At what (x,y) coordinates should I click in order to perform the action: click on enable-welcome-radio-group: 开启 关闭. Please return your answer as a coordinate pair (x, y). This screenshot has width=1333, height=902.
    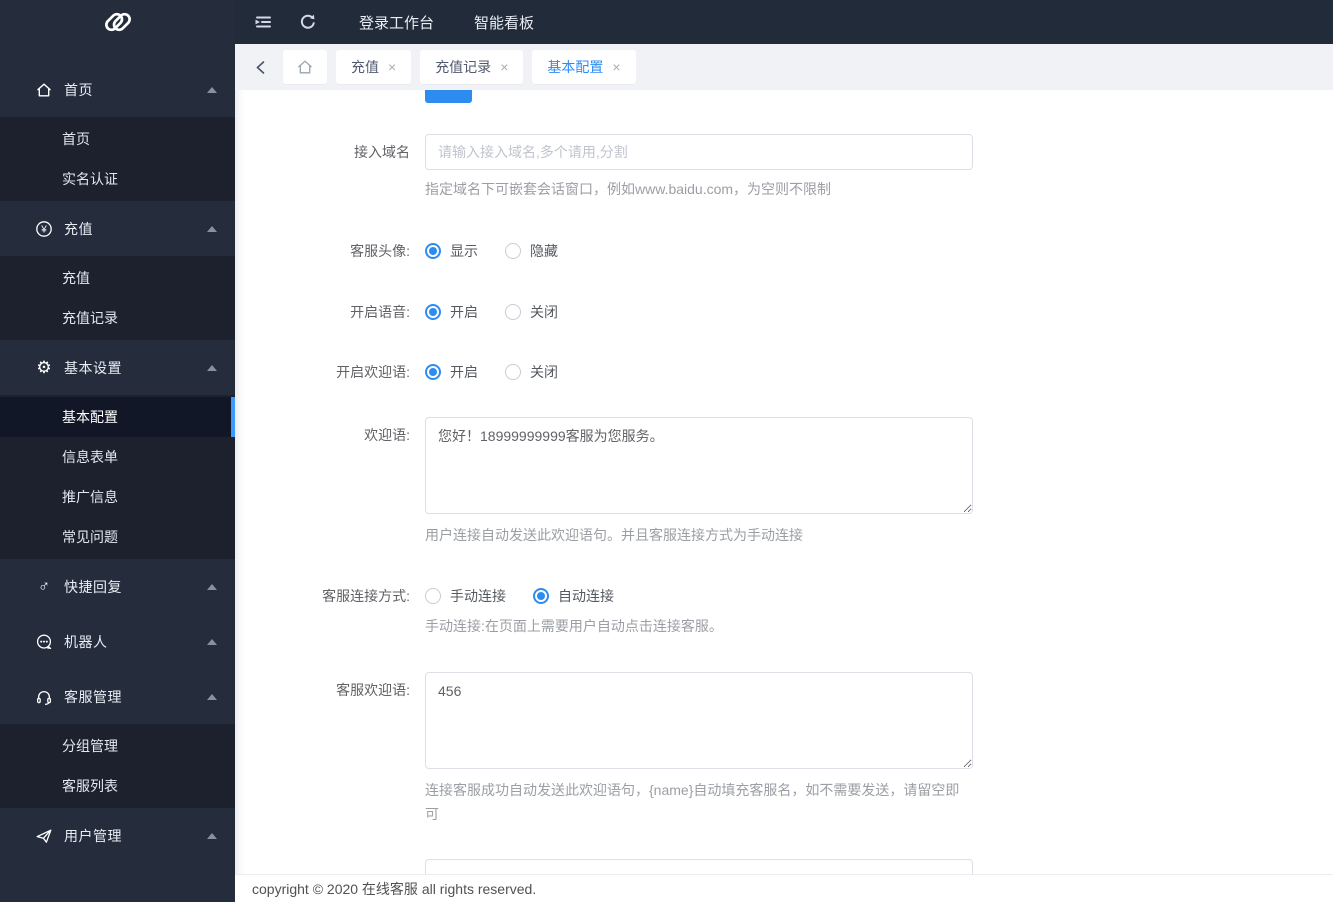
    Looking at the image, I should click on (505, 372).